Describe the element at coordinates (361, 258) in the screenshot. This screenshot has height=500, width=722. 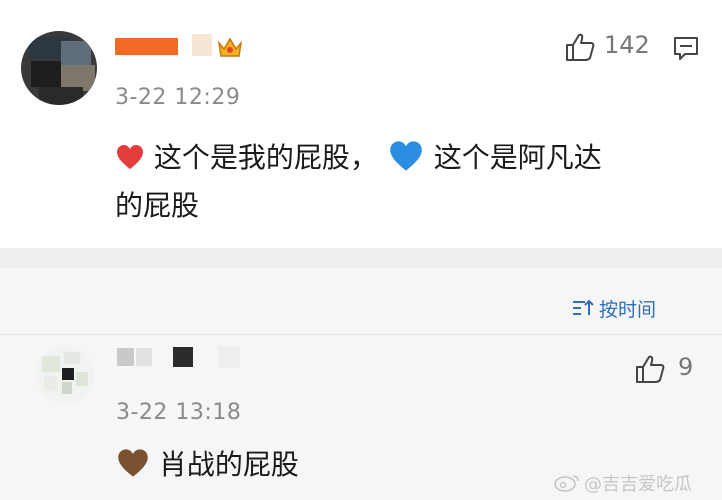
I see `section-divider` at that location.